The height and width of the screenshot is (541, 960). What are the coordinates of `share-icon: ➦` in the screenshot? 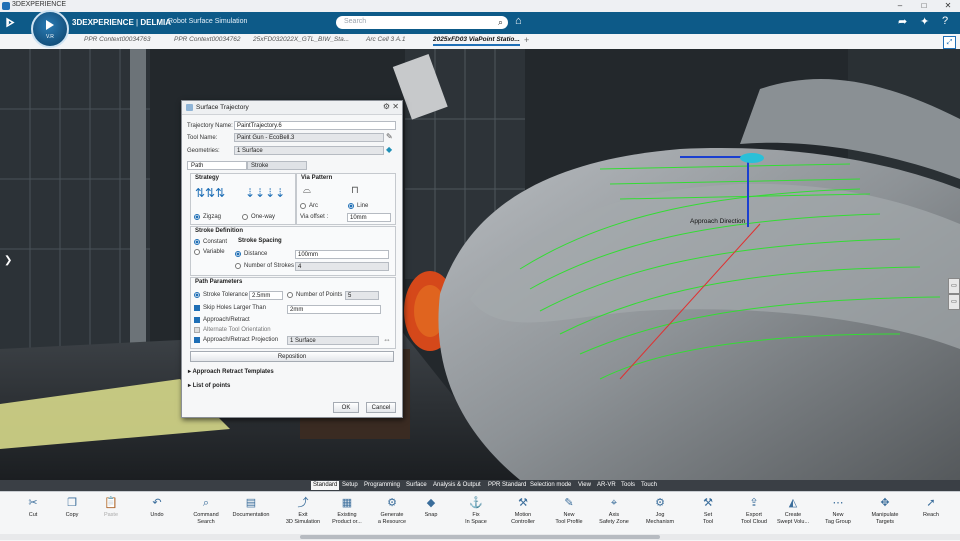 It's located at (902, 21).